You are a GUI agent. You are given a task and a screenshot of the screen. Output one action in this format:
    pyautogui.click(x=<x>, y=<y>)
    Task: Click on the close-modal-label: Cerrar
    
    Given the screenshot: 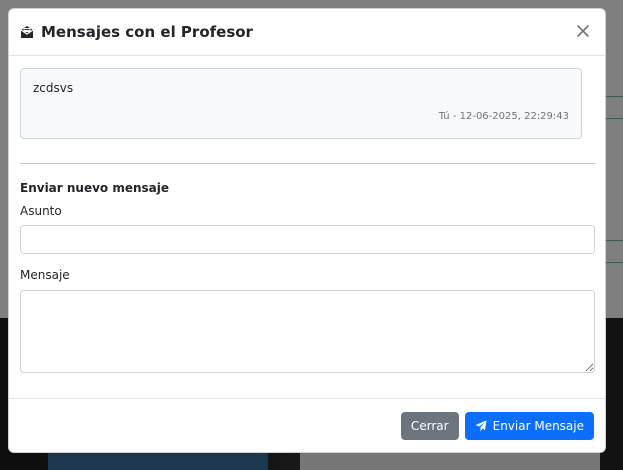 What is the action you would take?
    pyautogui.click(x=429, y=425)
    